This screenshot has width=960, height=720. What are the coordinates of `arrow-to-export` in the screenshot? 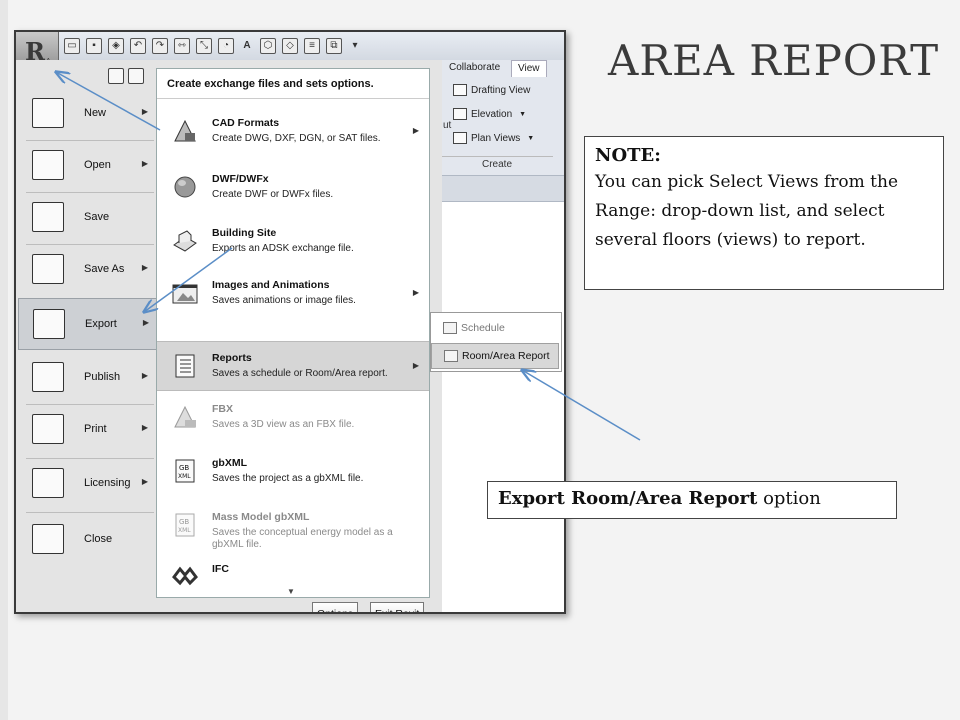 It's located at (188, 279).